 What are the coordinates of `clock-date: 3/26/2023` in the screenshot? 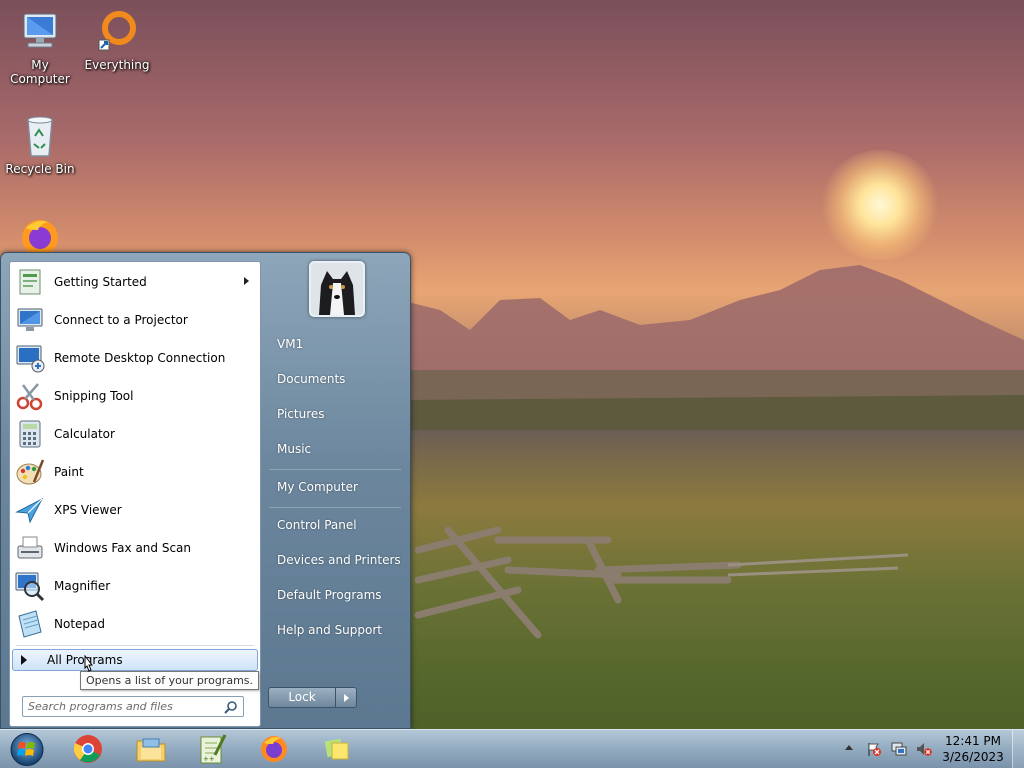 It's located at (973, 757).